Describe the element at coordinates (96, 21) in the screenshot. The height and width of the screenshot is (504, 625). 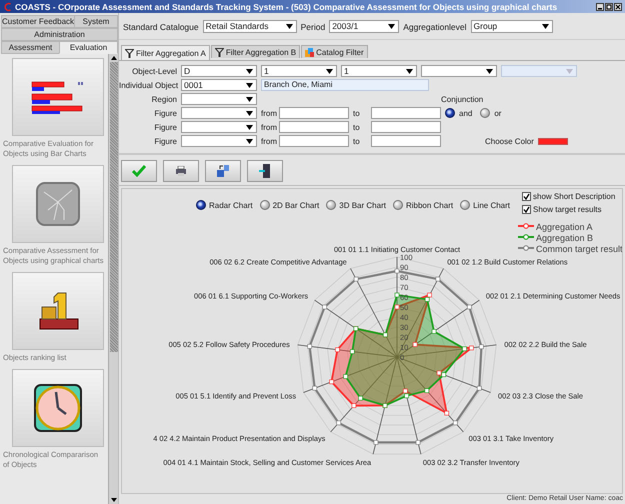
I see `sidebar-tab: System` at that location.